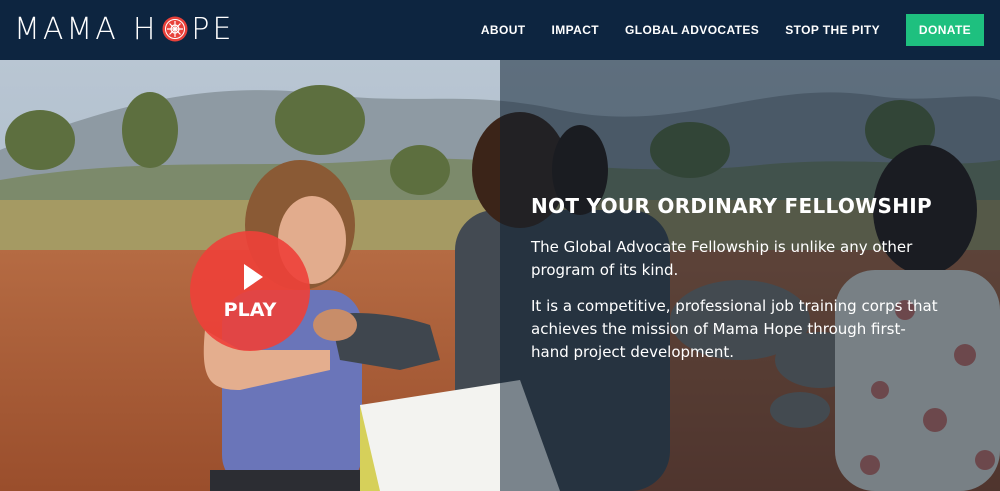  What do you see at coordinates (945, 30) in the screenshot?
I see `donate-button: DONATE` at bounding box center [945, 30].